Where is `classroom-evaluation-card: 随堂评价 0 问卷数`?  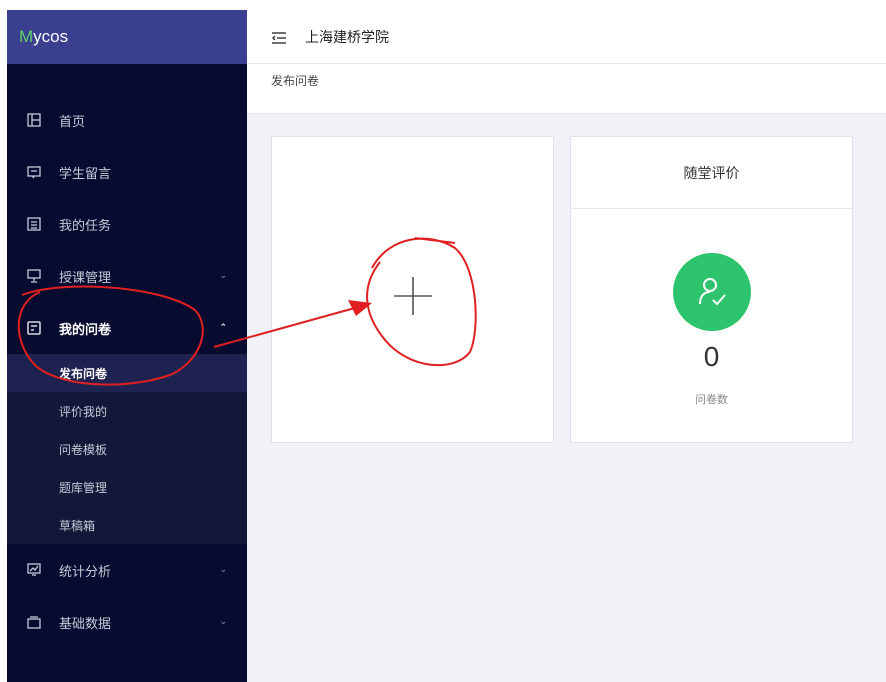 classroom-evaluation-card: 随堂评价 0 问卷数 is located at coordinates (711, 289).